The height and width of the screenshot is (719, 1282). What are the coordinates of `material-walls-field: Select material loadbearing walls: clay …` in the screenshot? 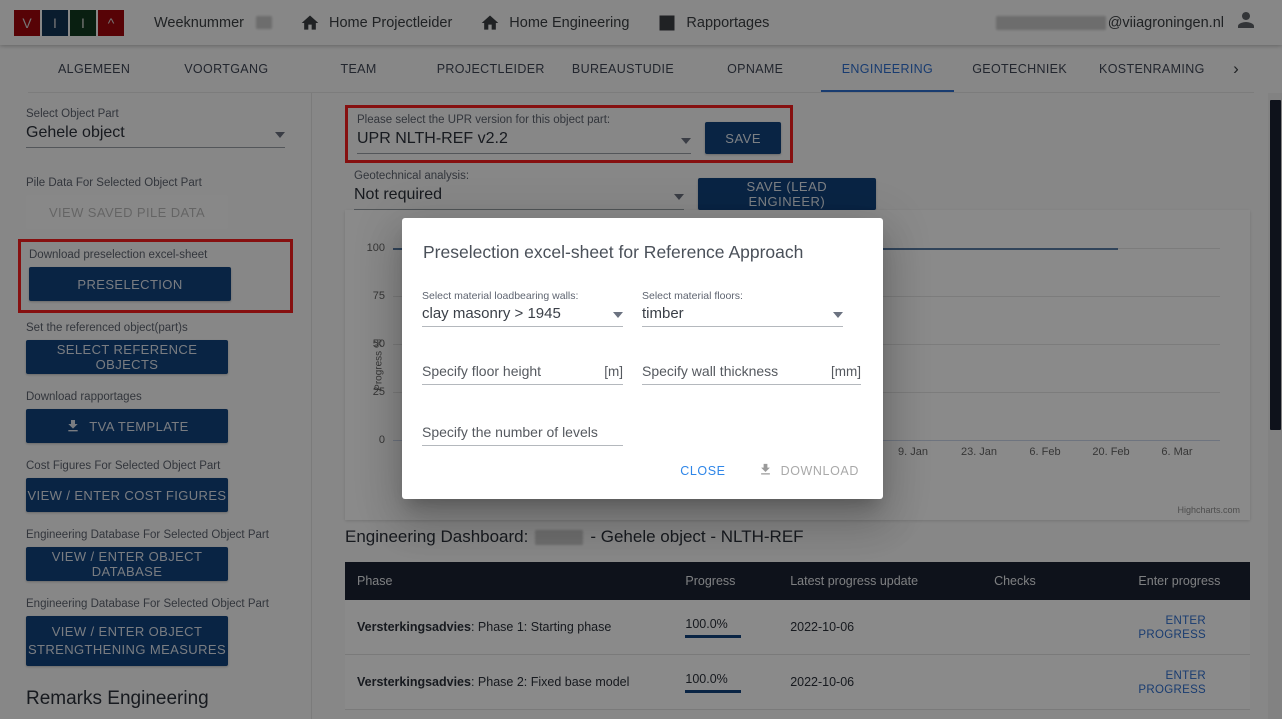 It's located at (522, 308).